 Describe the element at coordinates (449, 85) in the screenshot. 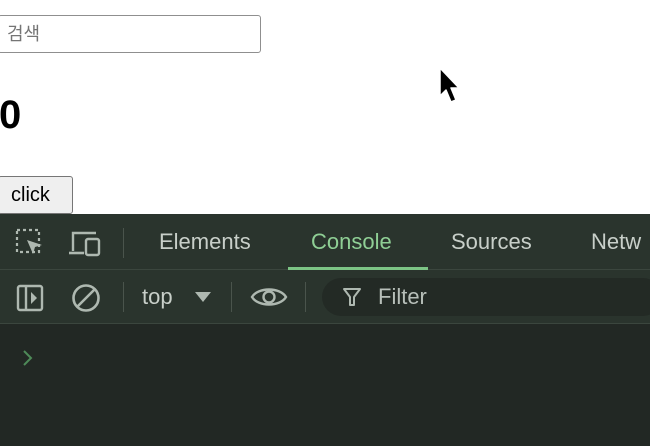

I see `mouse-cursor-icon` at that location.